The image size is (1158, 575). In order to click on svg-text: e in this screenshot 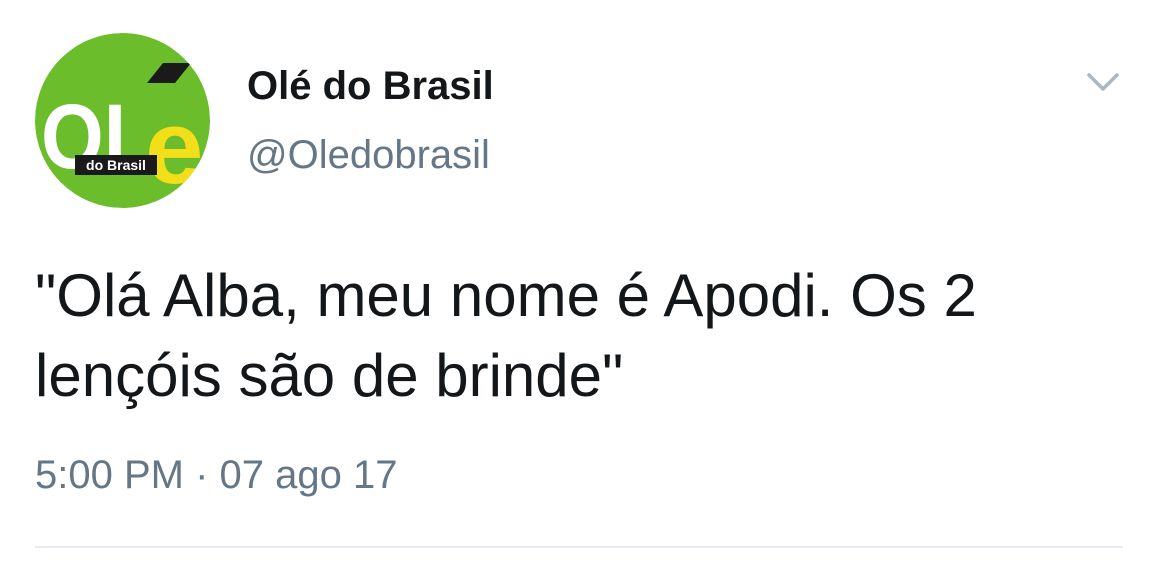, I will do `click(174, 147)`.